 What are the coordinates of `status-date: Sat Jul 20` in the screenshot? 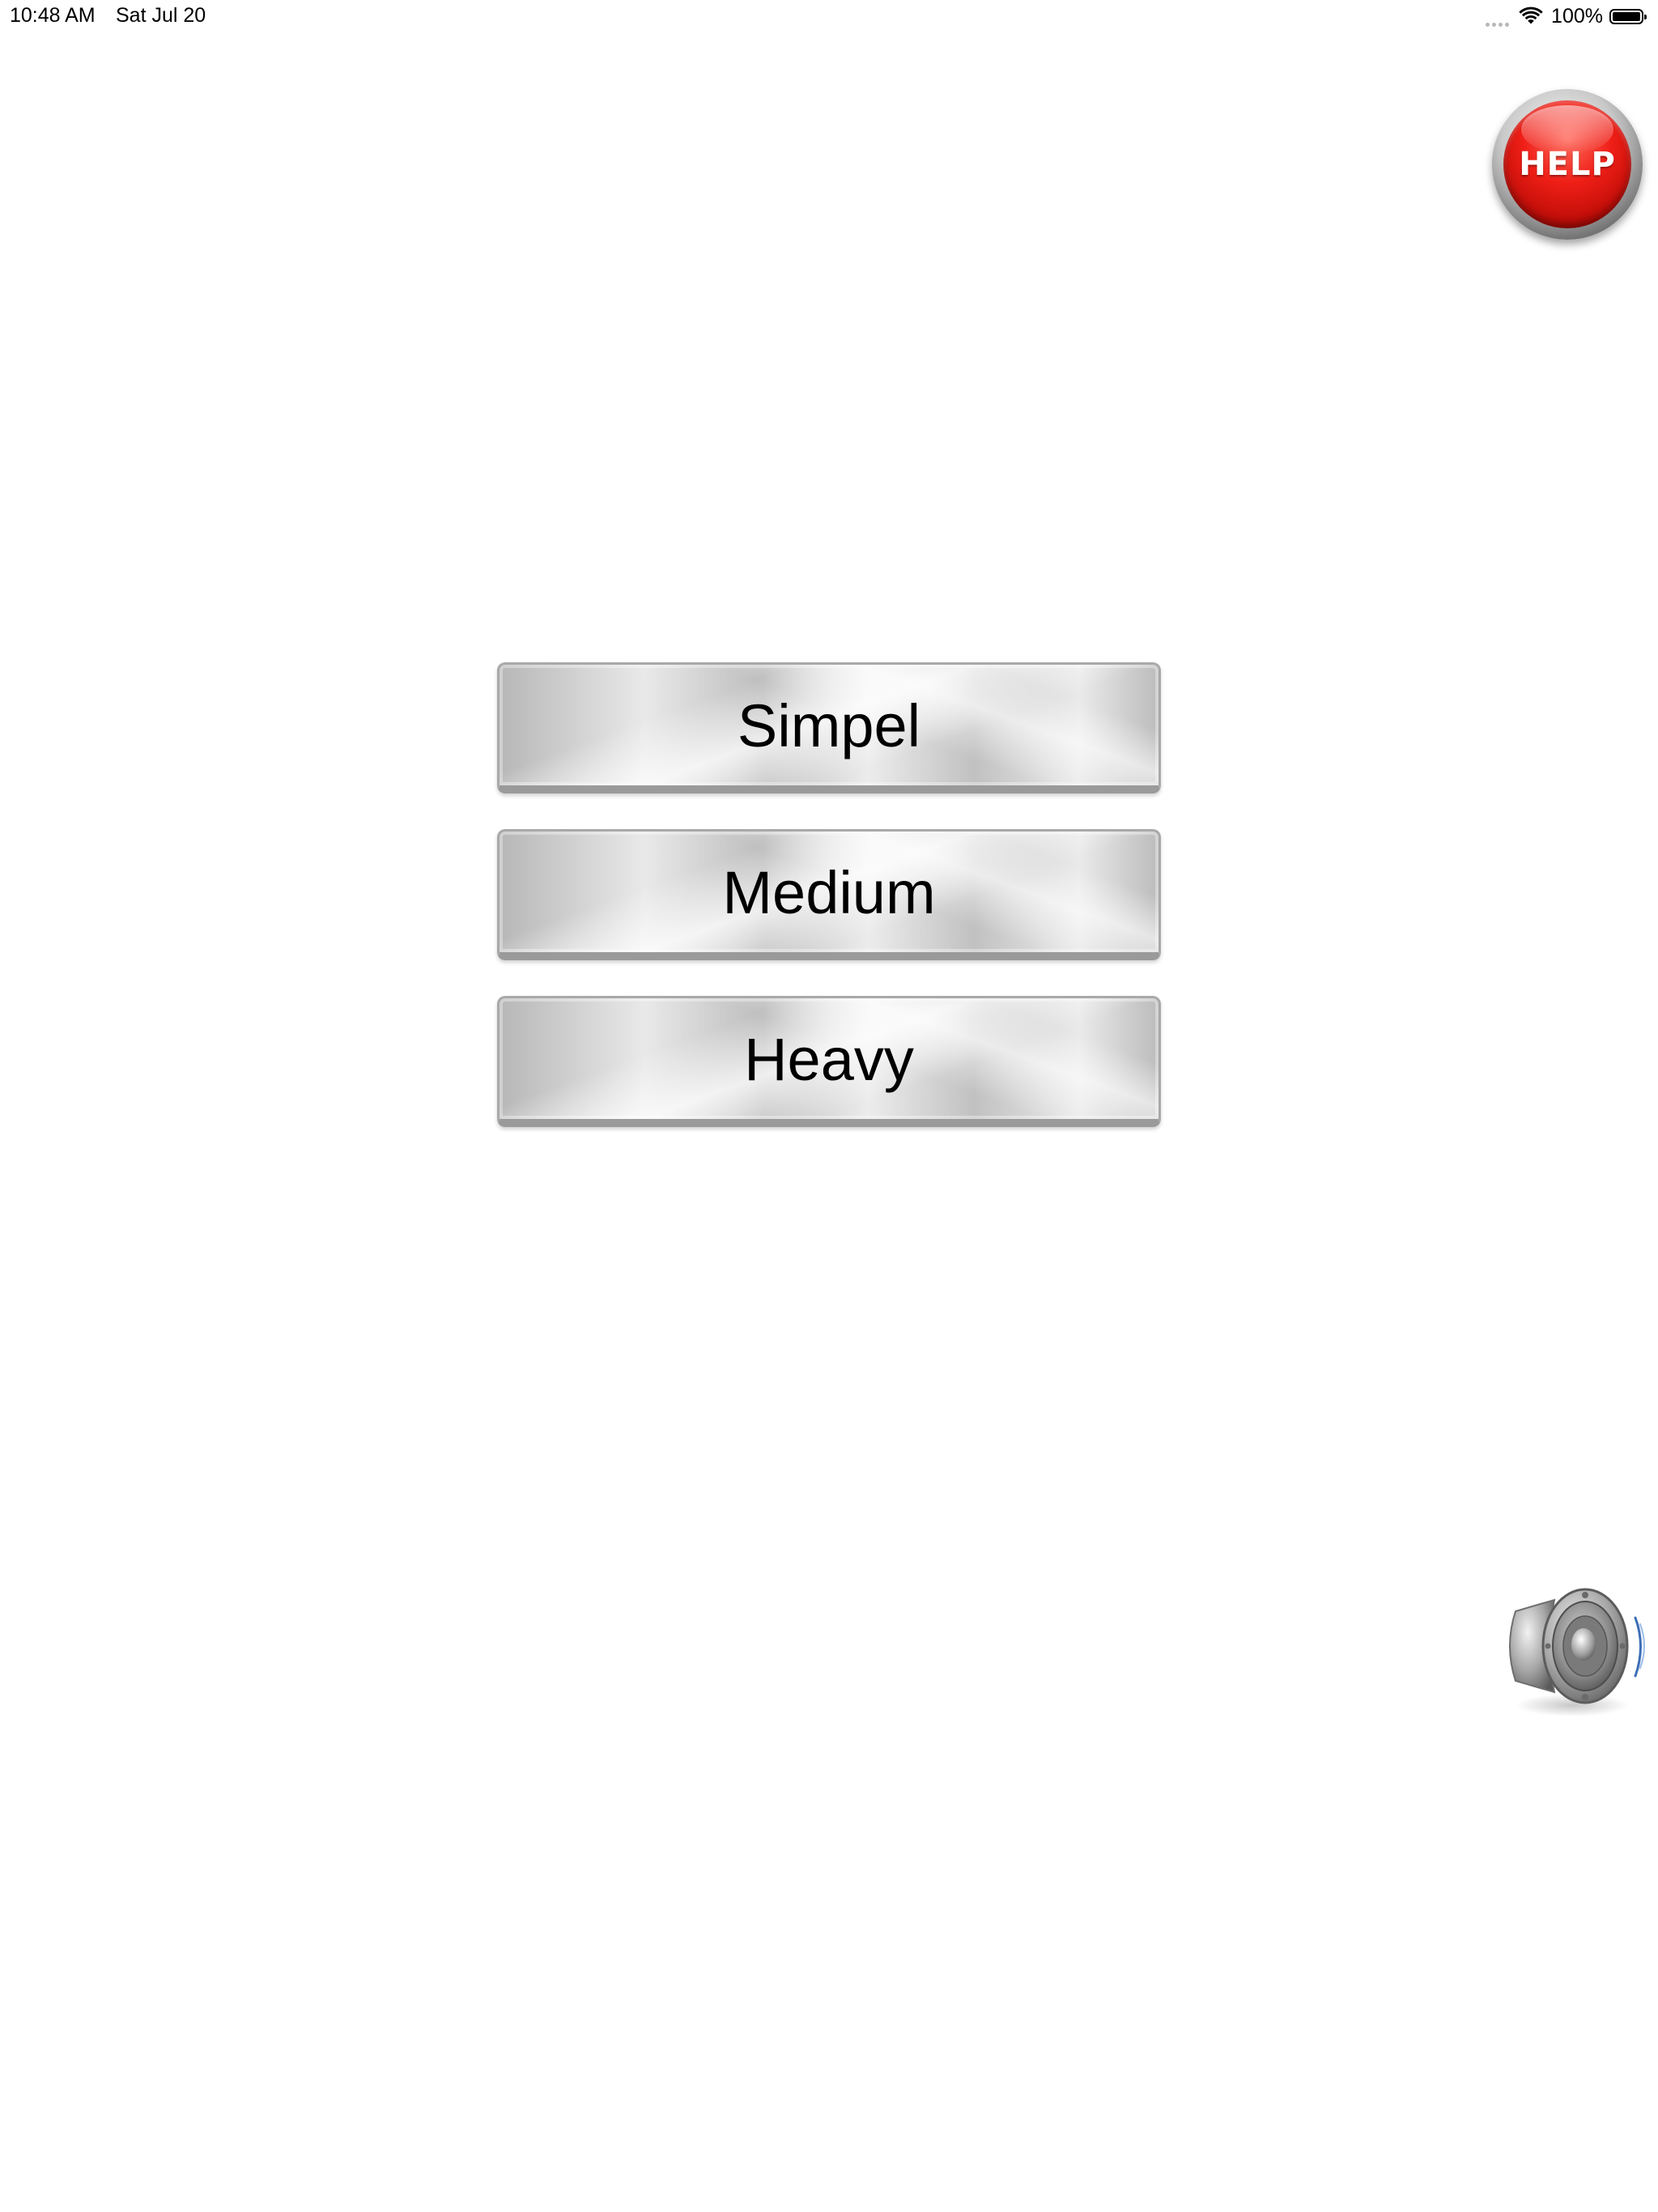 It's located at (161, 16).